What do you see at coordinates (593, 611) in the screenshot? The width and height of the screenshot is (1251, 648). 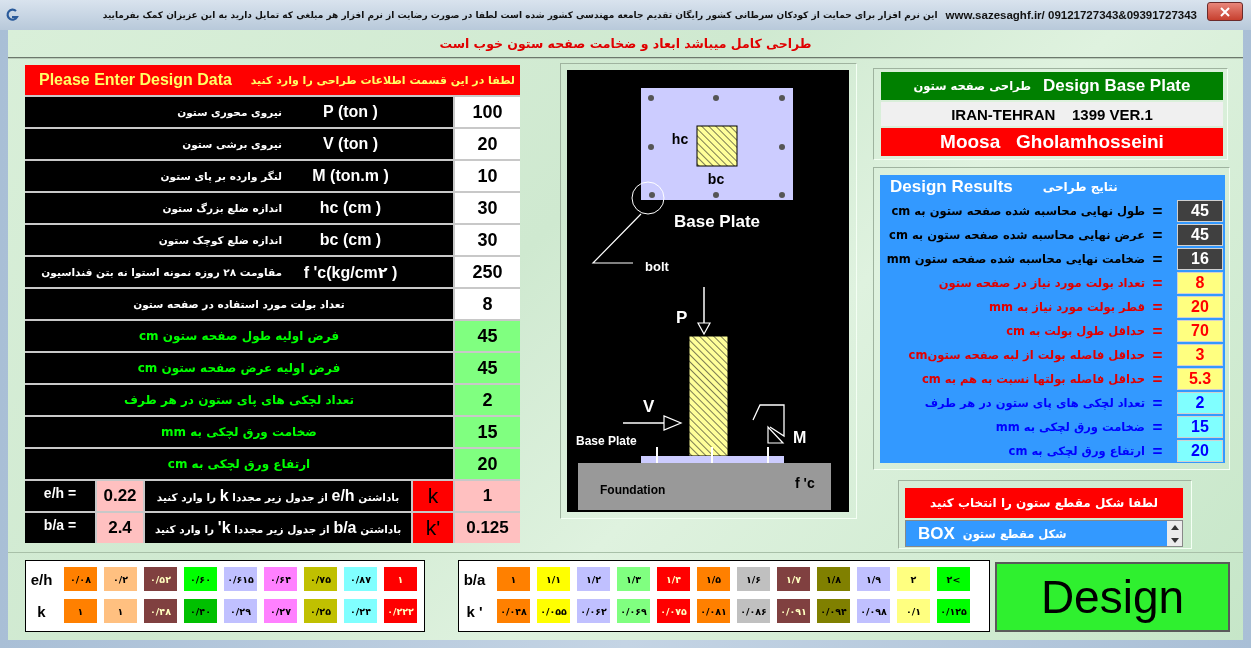 I see `table-cell: ۰/۰۶۲` at bounding box center [593, 611].